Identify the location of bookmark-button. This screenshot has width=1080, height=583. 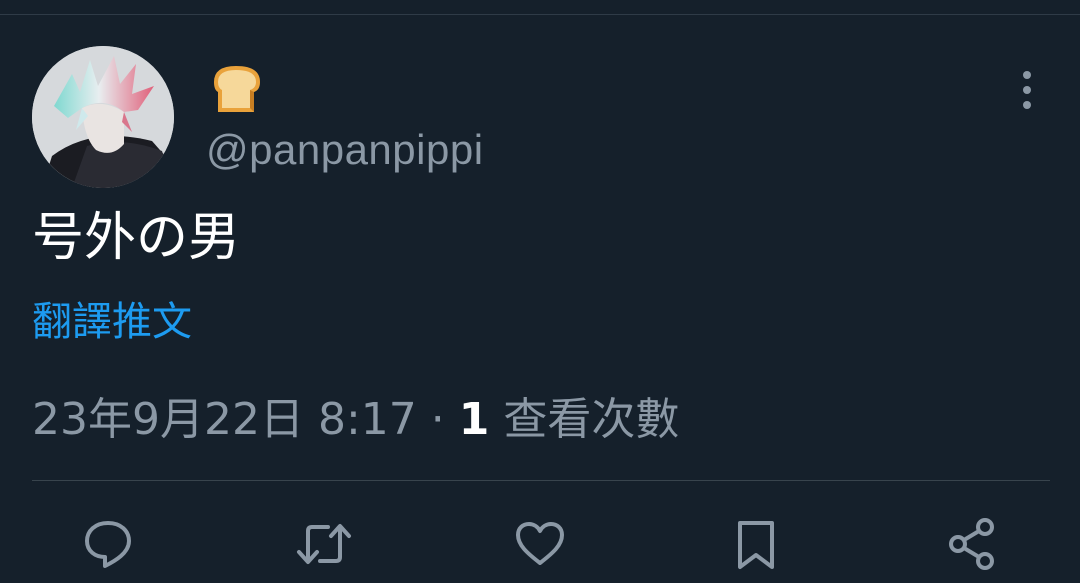
(756, 544).